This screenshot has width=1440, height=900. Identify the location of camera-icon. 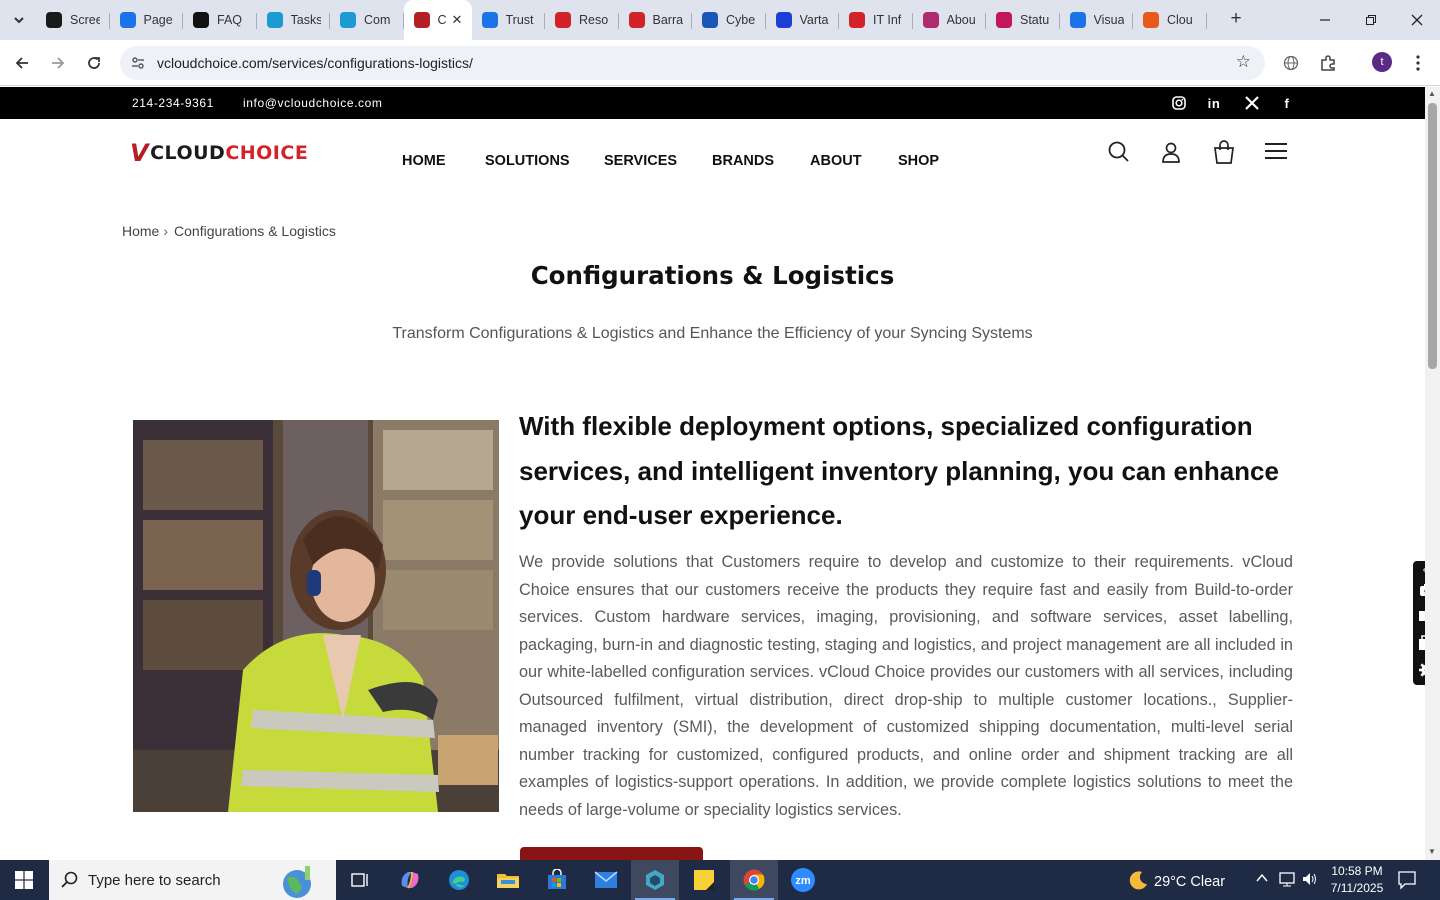
(1421, 590).